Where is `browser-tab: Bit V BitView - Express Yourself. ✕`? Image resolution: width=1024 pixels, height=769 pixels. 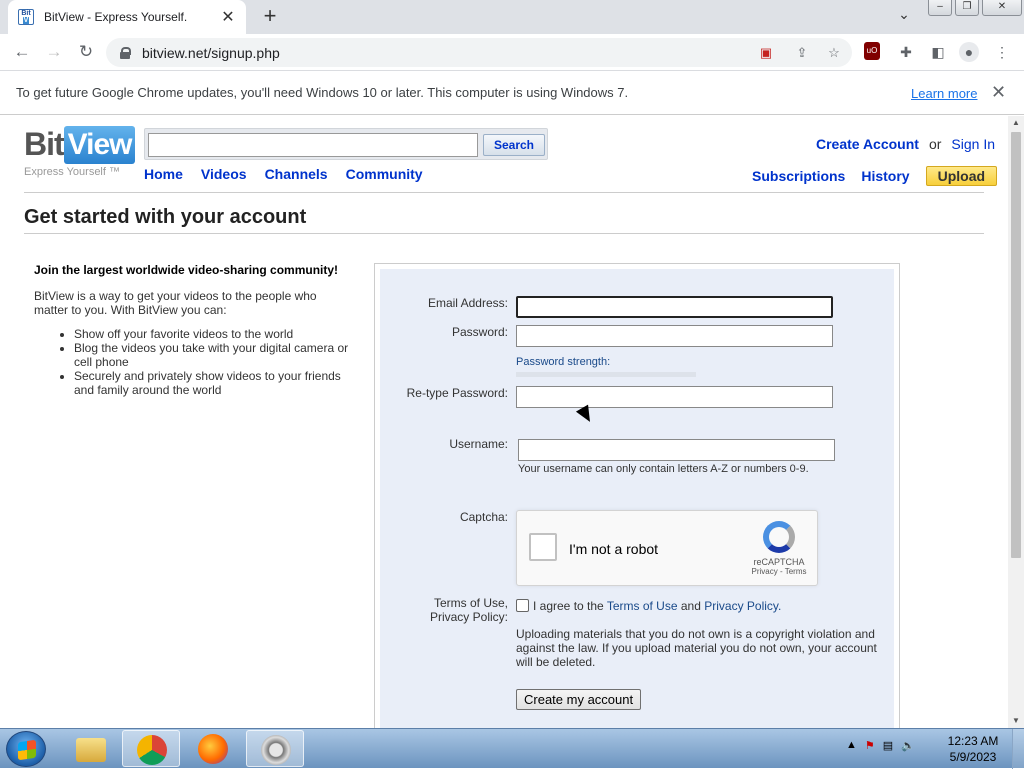 browser-tab: Bit V BitView - Express Yourself. ✕ is located at coordinates (127, 17).